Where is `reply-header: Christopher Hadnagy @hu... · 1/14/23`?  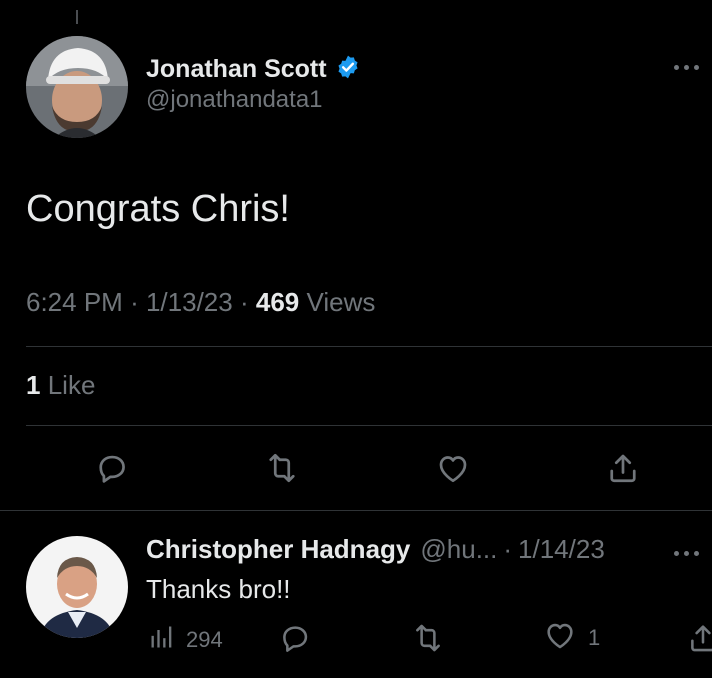 reply-header: Christopher Hadnagy @hu... · 1/14/23 is located at coordinates (375, 549).